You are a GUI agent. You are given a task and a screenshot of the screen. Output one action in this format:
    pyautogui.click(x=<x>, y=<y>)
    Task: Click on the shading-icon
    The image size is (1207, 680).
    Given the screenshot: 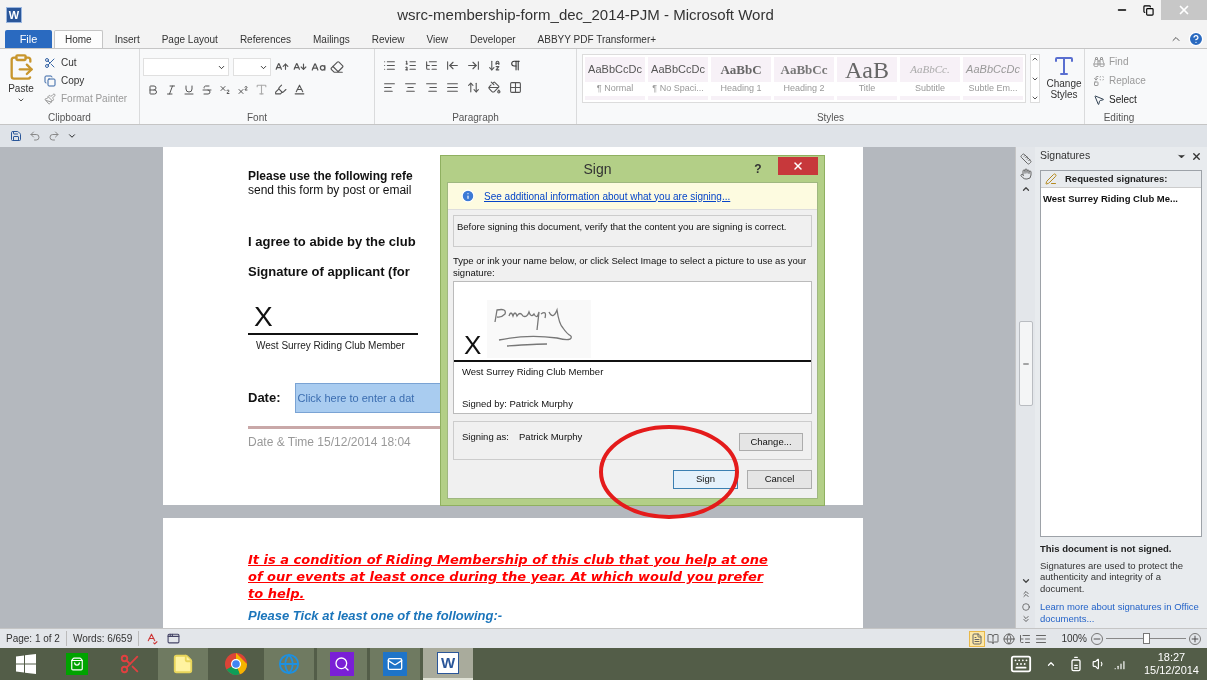 What is the action you would take?
    pyautogui.click(x=494, y=87)
    